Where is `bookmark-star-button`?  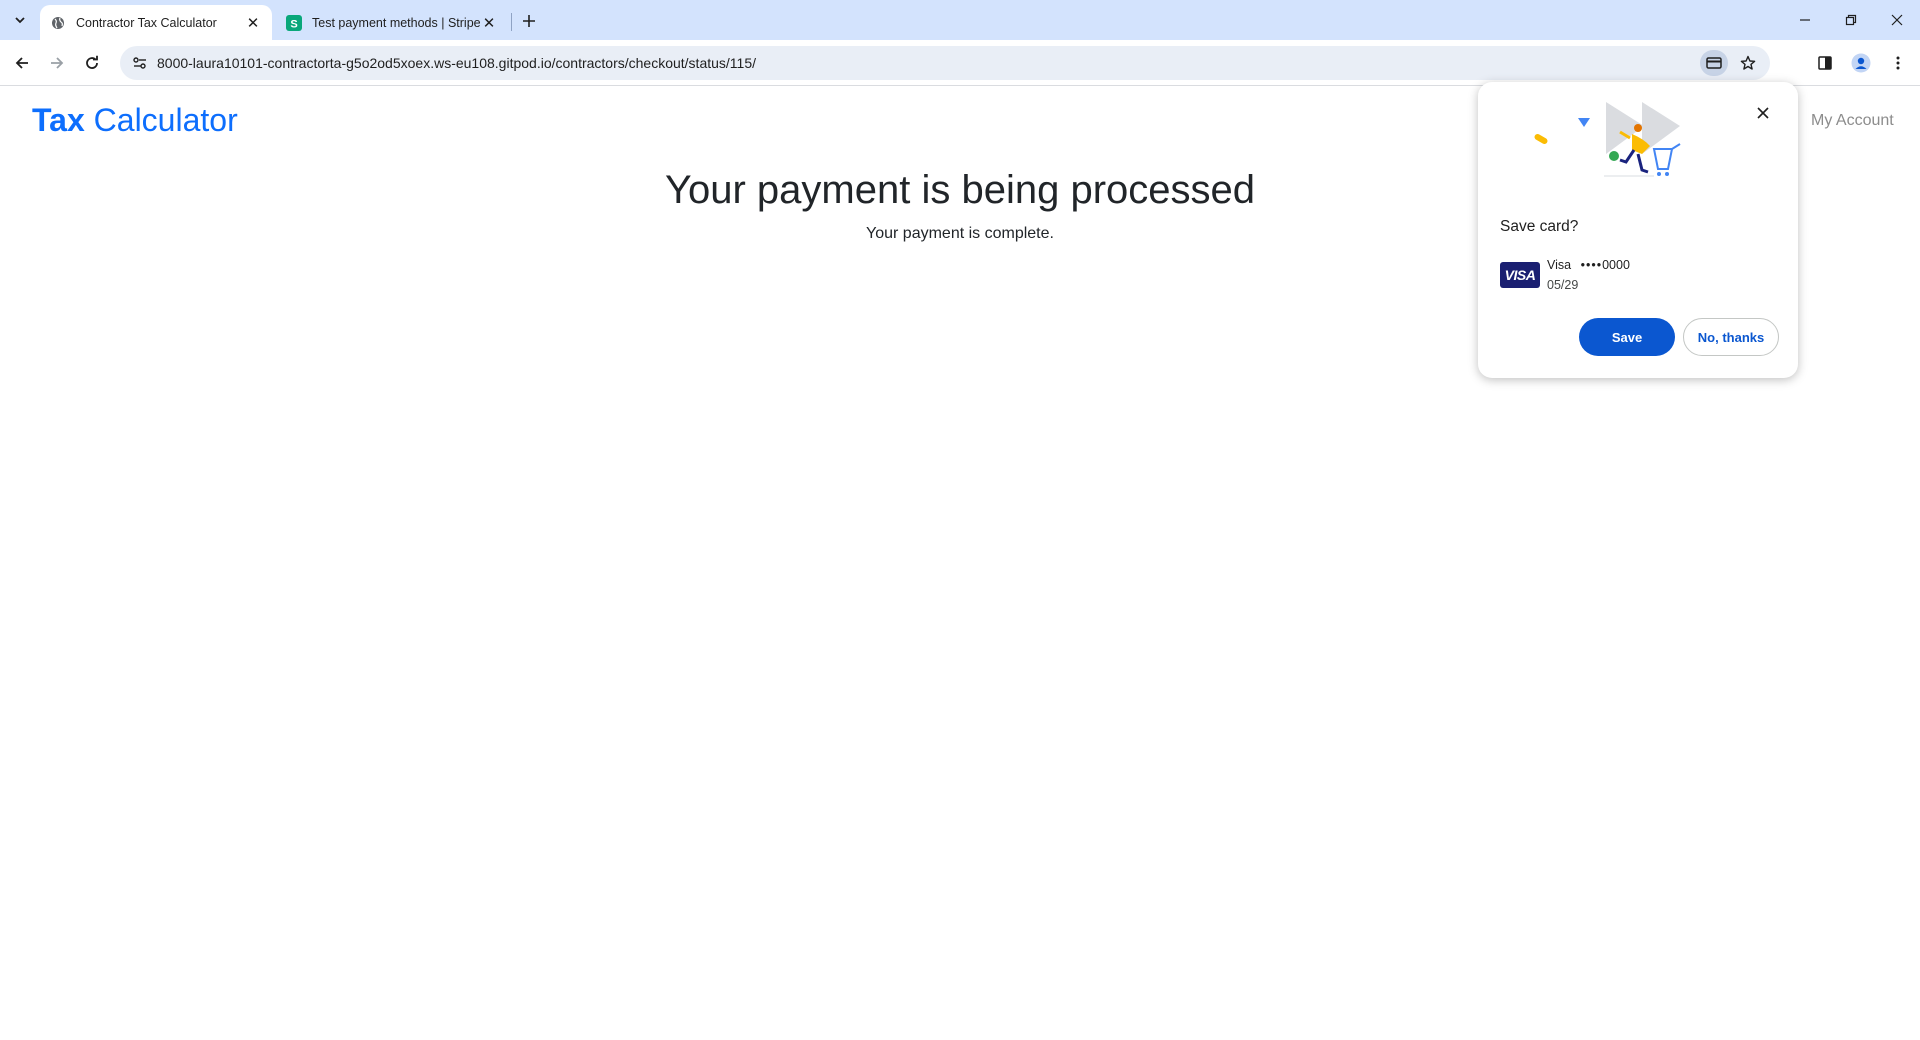
bookmark-star-button is located at coordinates (1748, 63).